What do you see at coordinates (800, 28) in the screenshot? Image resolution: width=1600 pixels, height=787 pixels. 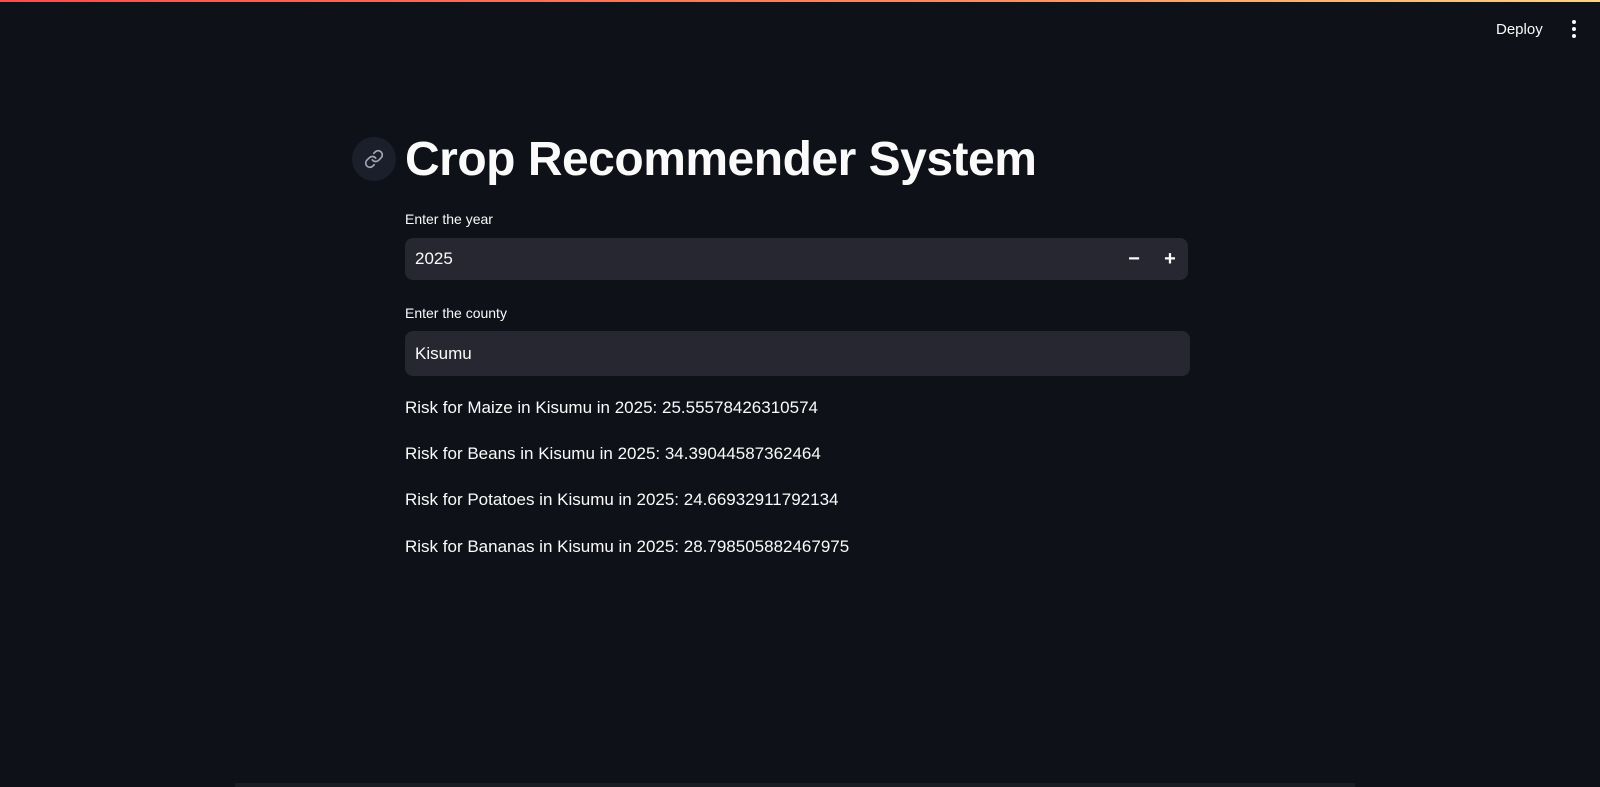 I see `app-header: Deploy` at bounding box center [800, 28].